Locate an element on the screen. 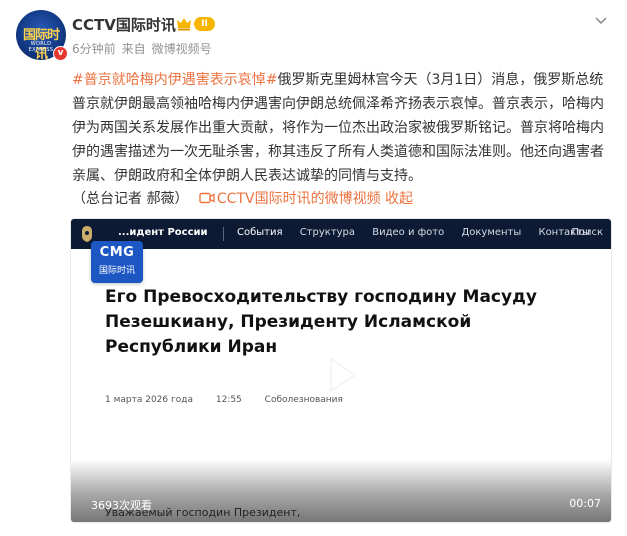 Image resolution: width=627 pixels, height=536 pixels. document-date: 1 марта 2026 года is located at coordinates (149, 400).